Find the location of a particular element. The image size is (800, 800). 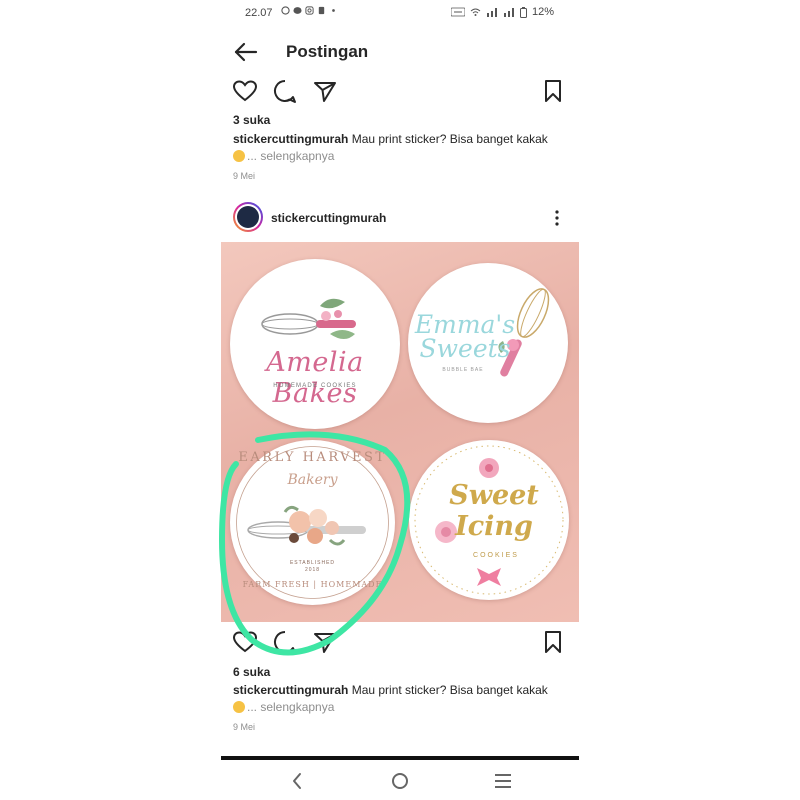

post-1-actions is located at coordinates (400, 92).